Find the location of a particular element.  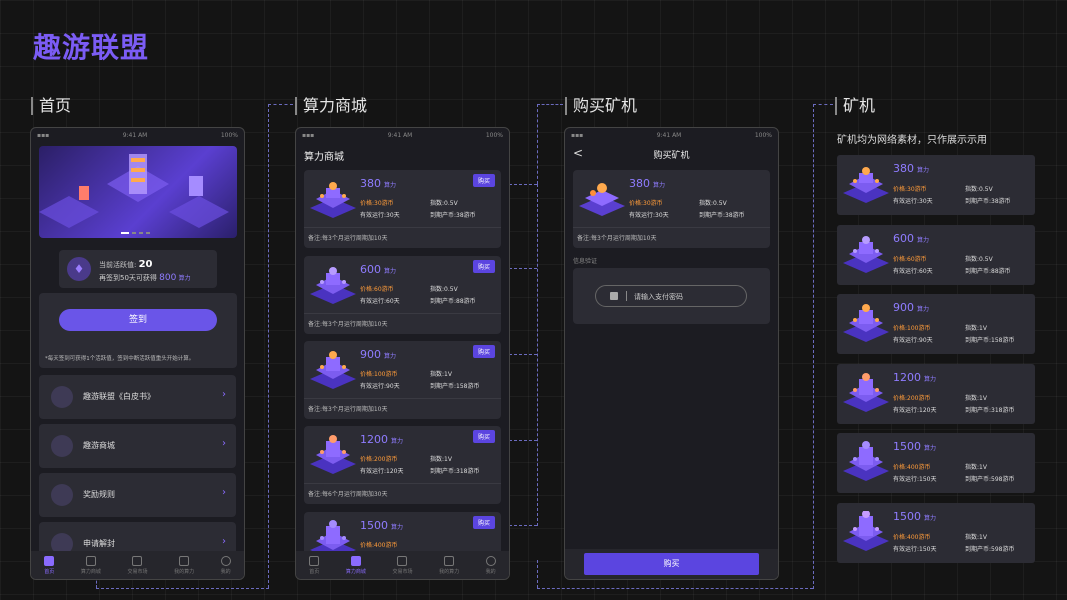

miner-price: 价格:60游币 is located at coordinates (377, 289).